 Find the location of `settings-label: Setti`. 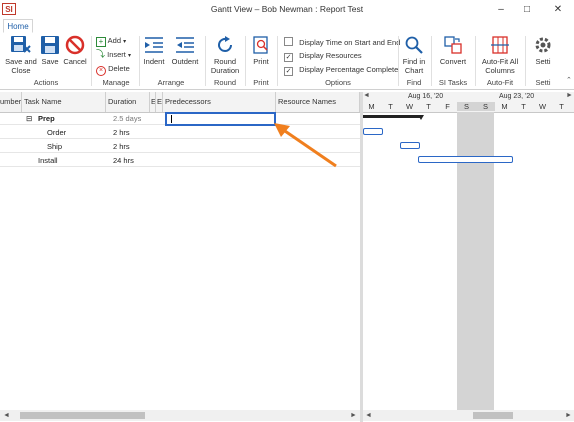

settings-label: Setti is located at coordinates (543, 61).